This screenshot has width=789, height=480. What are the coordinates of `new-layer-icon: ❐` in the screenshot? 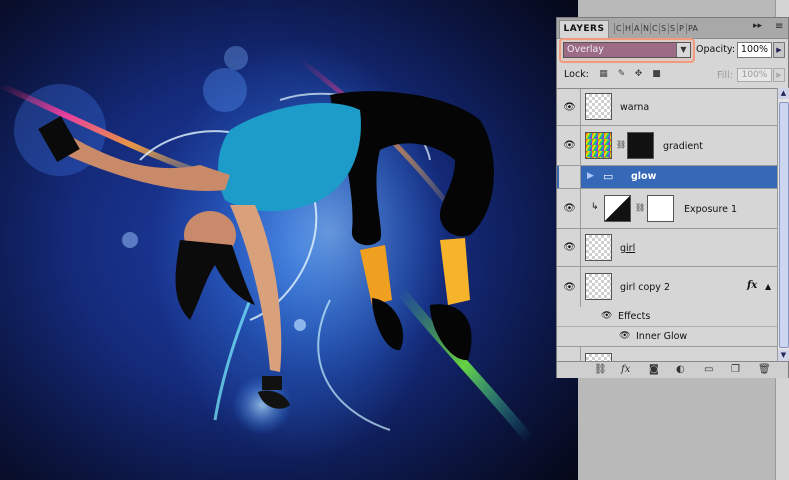 It's located at (735, 370).